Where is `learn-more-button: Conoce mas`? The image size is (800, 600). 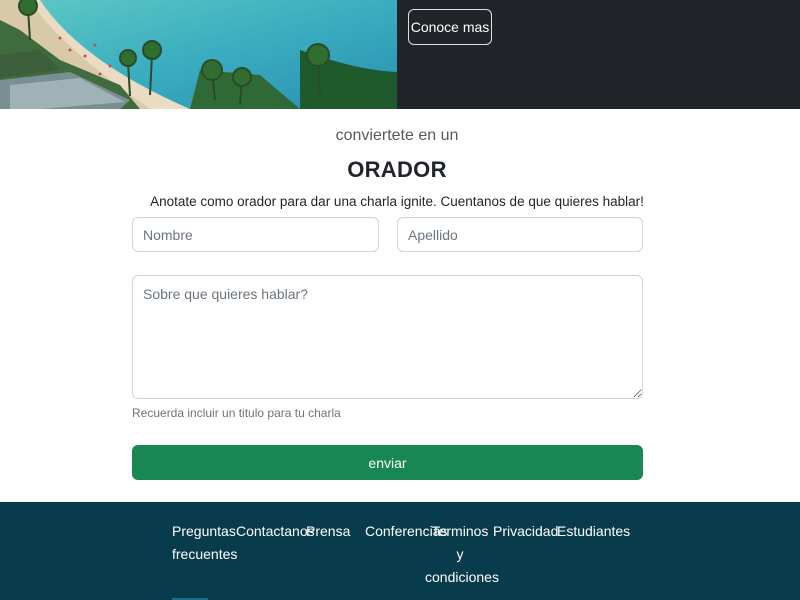 learn-more-button: Conoce mas is located at coordinates (450, 27).